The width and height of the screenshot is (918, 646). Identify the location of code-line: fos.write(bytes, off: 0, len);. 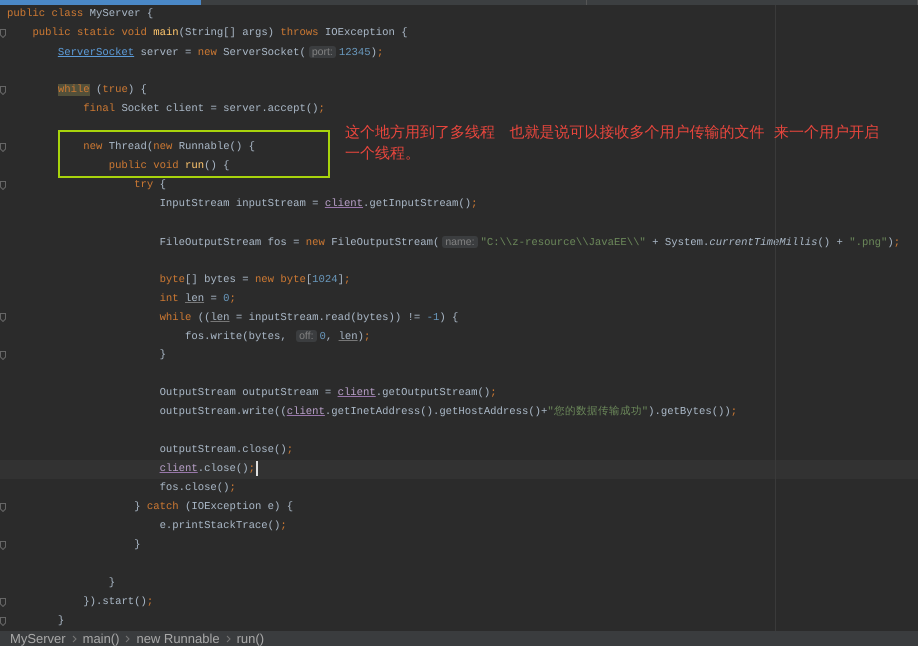
(277, 337).